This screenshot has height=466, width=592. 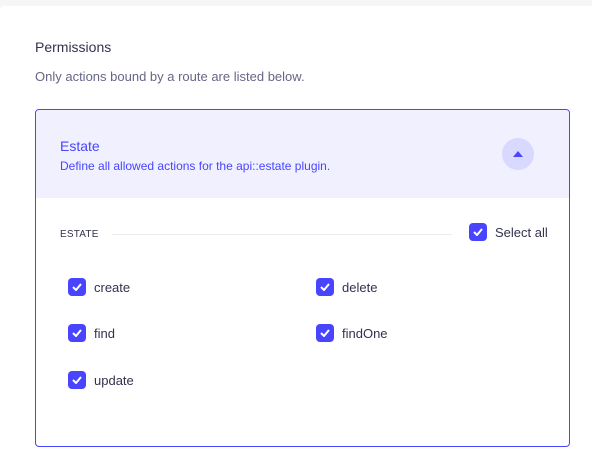 I want to click on action-delete: delete, so click(x=346, y=287).